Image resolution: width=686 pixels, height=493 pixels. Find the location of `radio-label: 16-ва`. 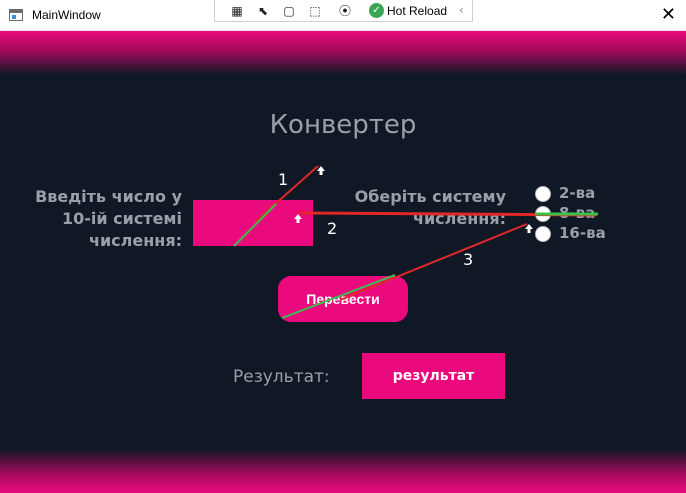

radio-label: 16-ва is located at coordinates (582, 233).